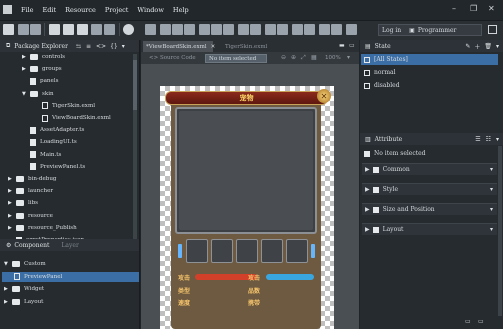 The image size is (503, 329). Describe the element at coordinates (282, 29) in the screenshot. I see `size-height-icon` at that location.